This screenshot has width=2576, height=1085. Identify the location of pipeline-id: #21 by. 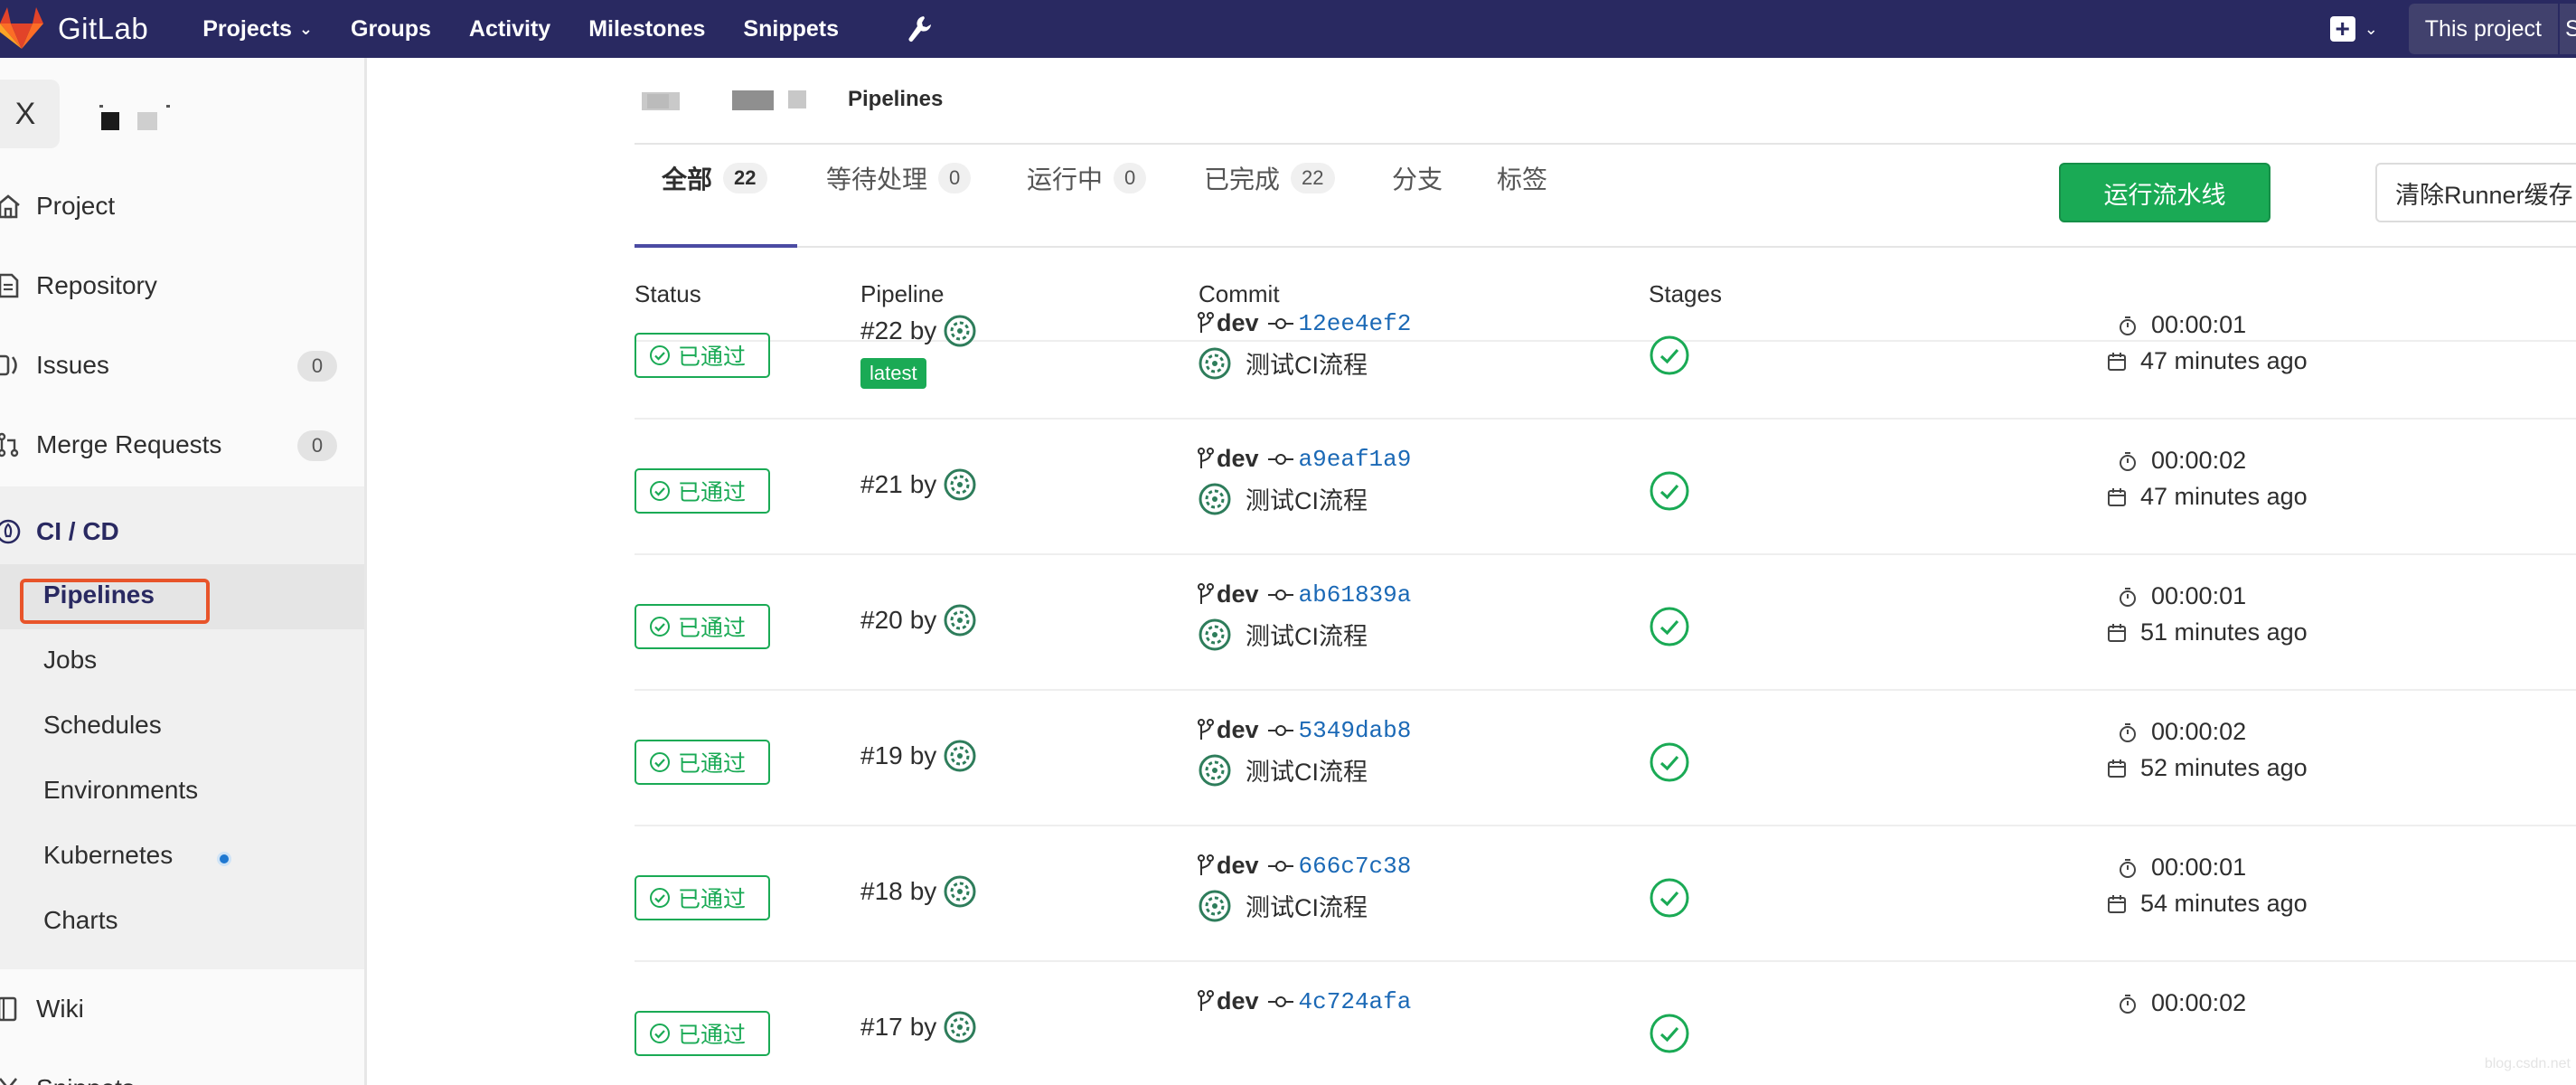
(918, 484).